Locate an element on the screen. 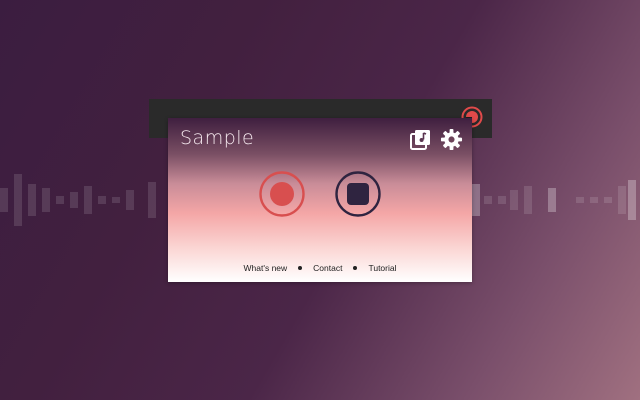 This screenshot has width=640, height=400. record-button is located at coordinates (282, 194).